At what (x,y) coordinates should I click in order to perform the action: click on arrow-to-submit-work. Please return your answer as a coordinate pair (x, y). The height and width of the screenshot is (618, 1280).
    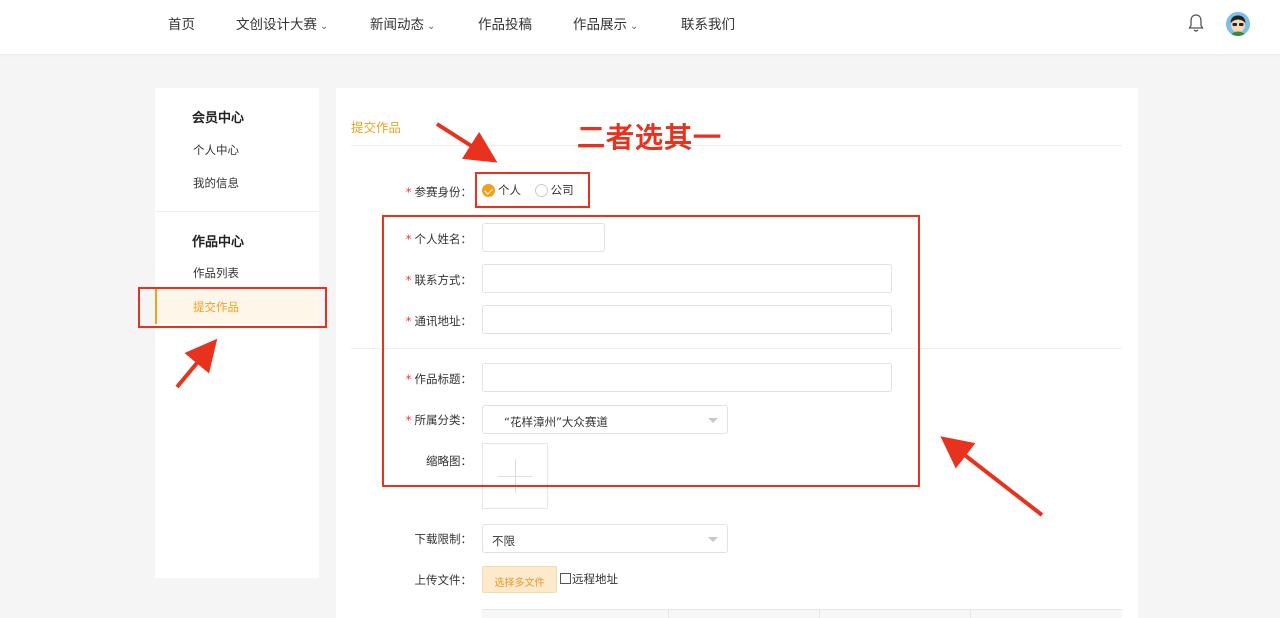
    Looking at the image, I should click on (196, 363).